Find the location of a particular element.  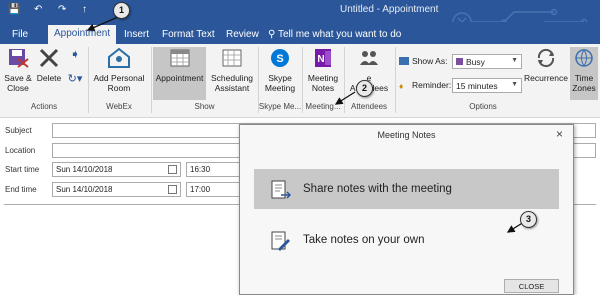

share-notes-option: Share notes with the meeting is located at coordinates (406, 189).